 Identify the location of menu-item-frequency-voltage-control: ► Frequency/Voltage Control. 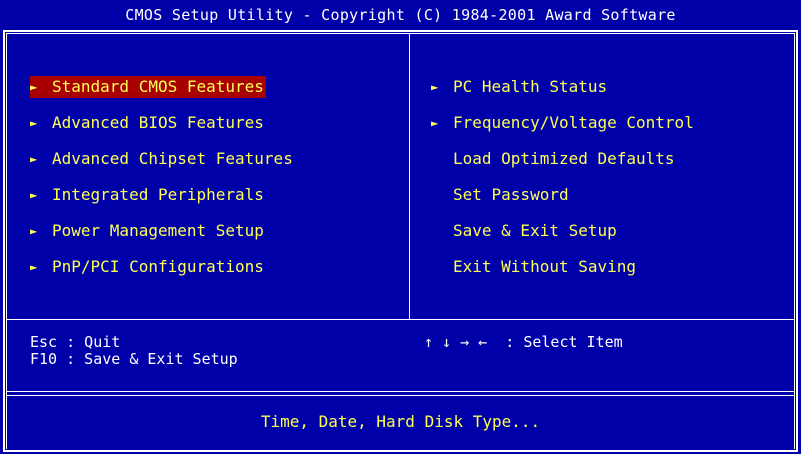
(563, 130).